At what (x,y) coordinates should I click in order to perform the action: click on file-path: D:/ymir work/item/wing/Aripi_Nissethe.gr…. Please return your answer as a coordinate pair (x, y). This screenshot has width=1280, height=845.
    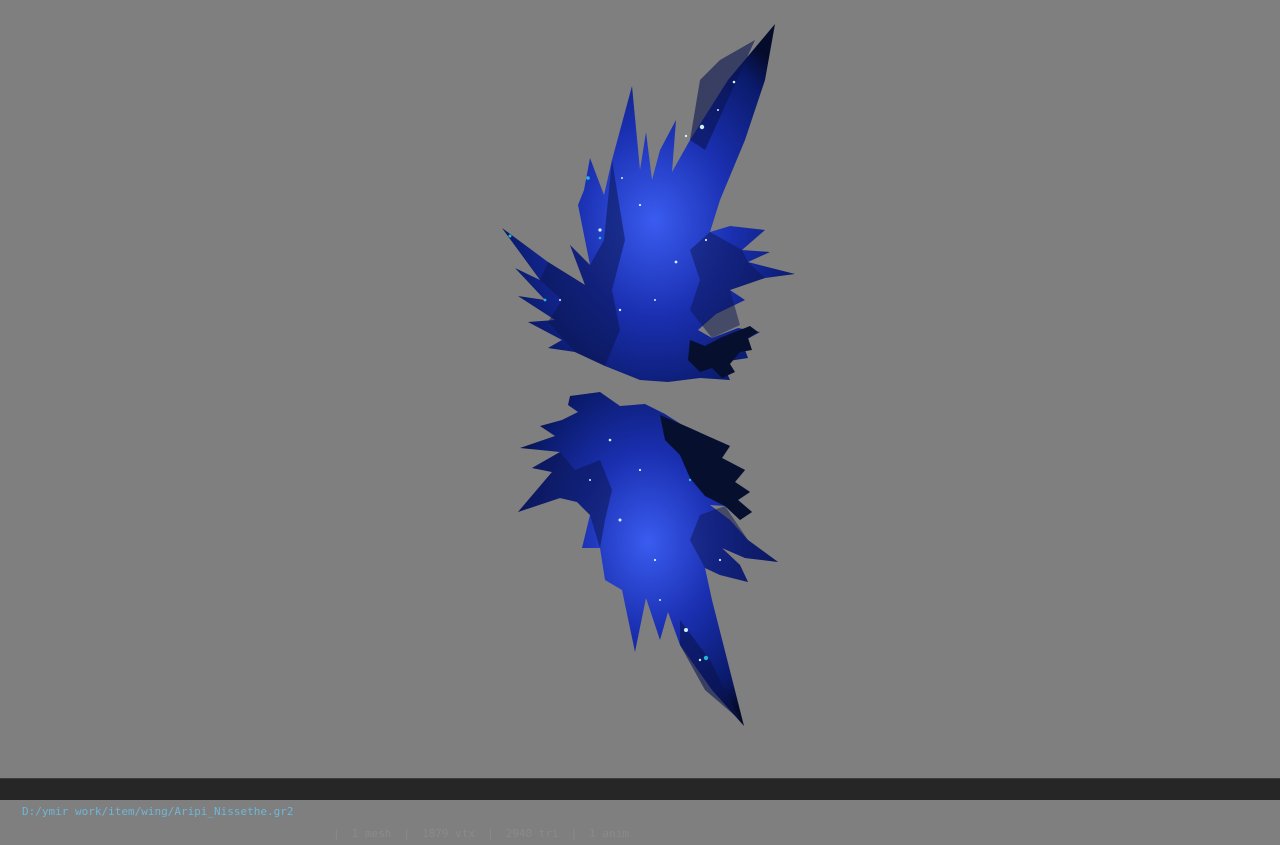
    Looking at the image, I should click on (158, 811).